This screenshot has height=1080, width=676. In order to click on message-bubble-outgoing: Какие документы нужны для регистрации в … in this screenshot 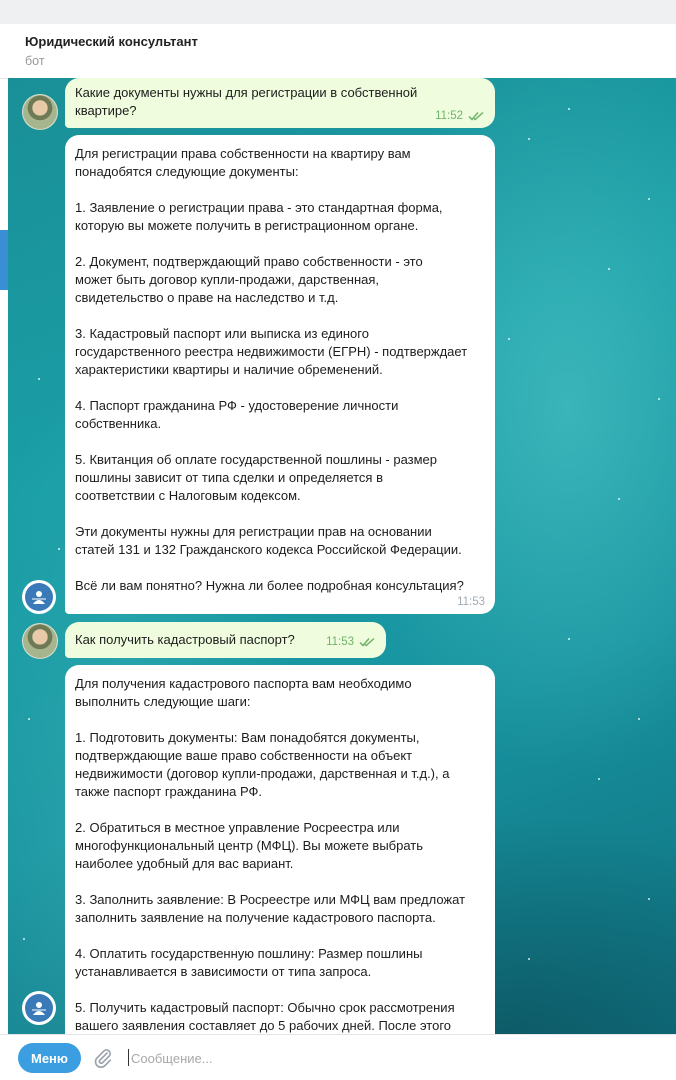, I will do `click(280, 103)`.